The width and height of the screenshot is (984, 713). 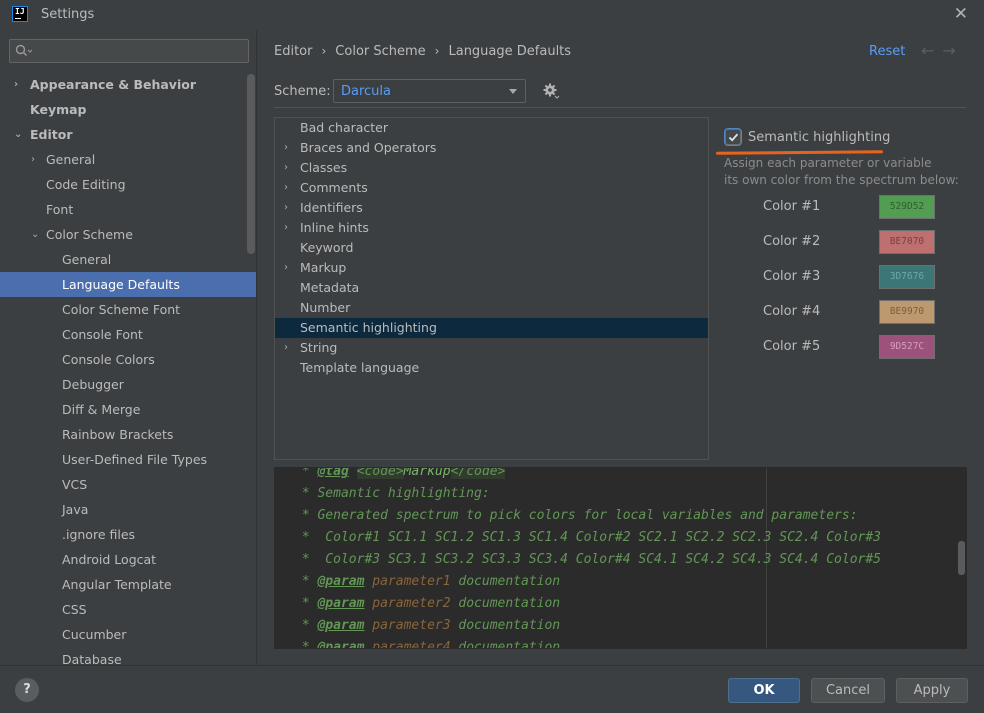 I want to click on sidebar-item: Language Defaults, so click(x=128, y=284).